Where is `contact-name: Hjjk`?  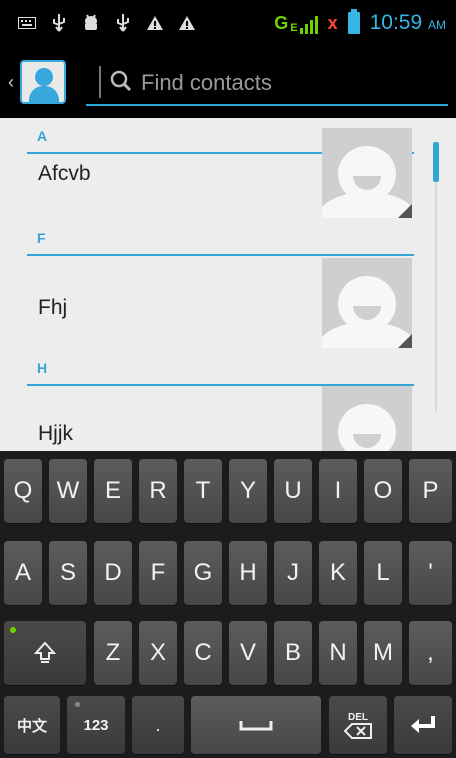
contact-name: Hjjk is located at coordinates (55, 433).